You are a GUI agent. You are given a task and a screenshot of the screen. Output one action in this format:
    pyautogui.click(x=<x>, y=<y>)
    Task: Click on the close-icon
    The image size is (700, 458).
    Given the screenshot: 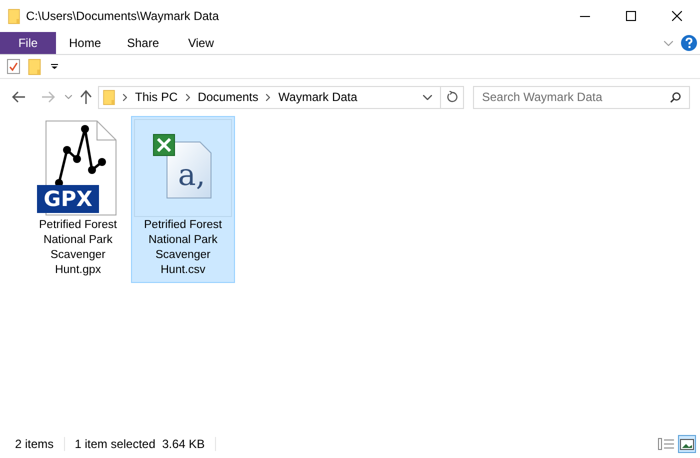 What is the action you would take?
    pyautogui.click(x=677, y=16)
    